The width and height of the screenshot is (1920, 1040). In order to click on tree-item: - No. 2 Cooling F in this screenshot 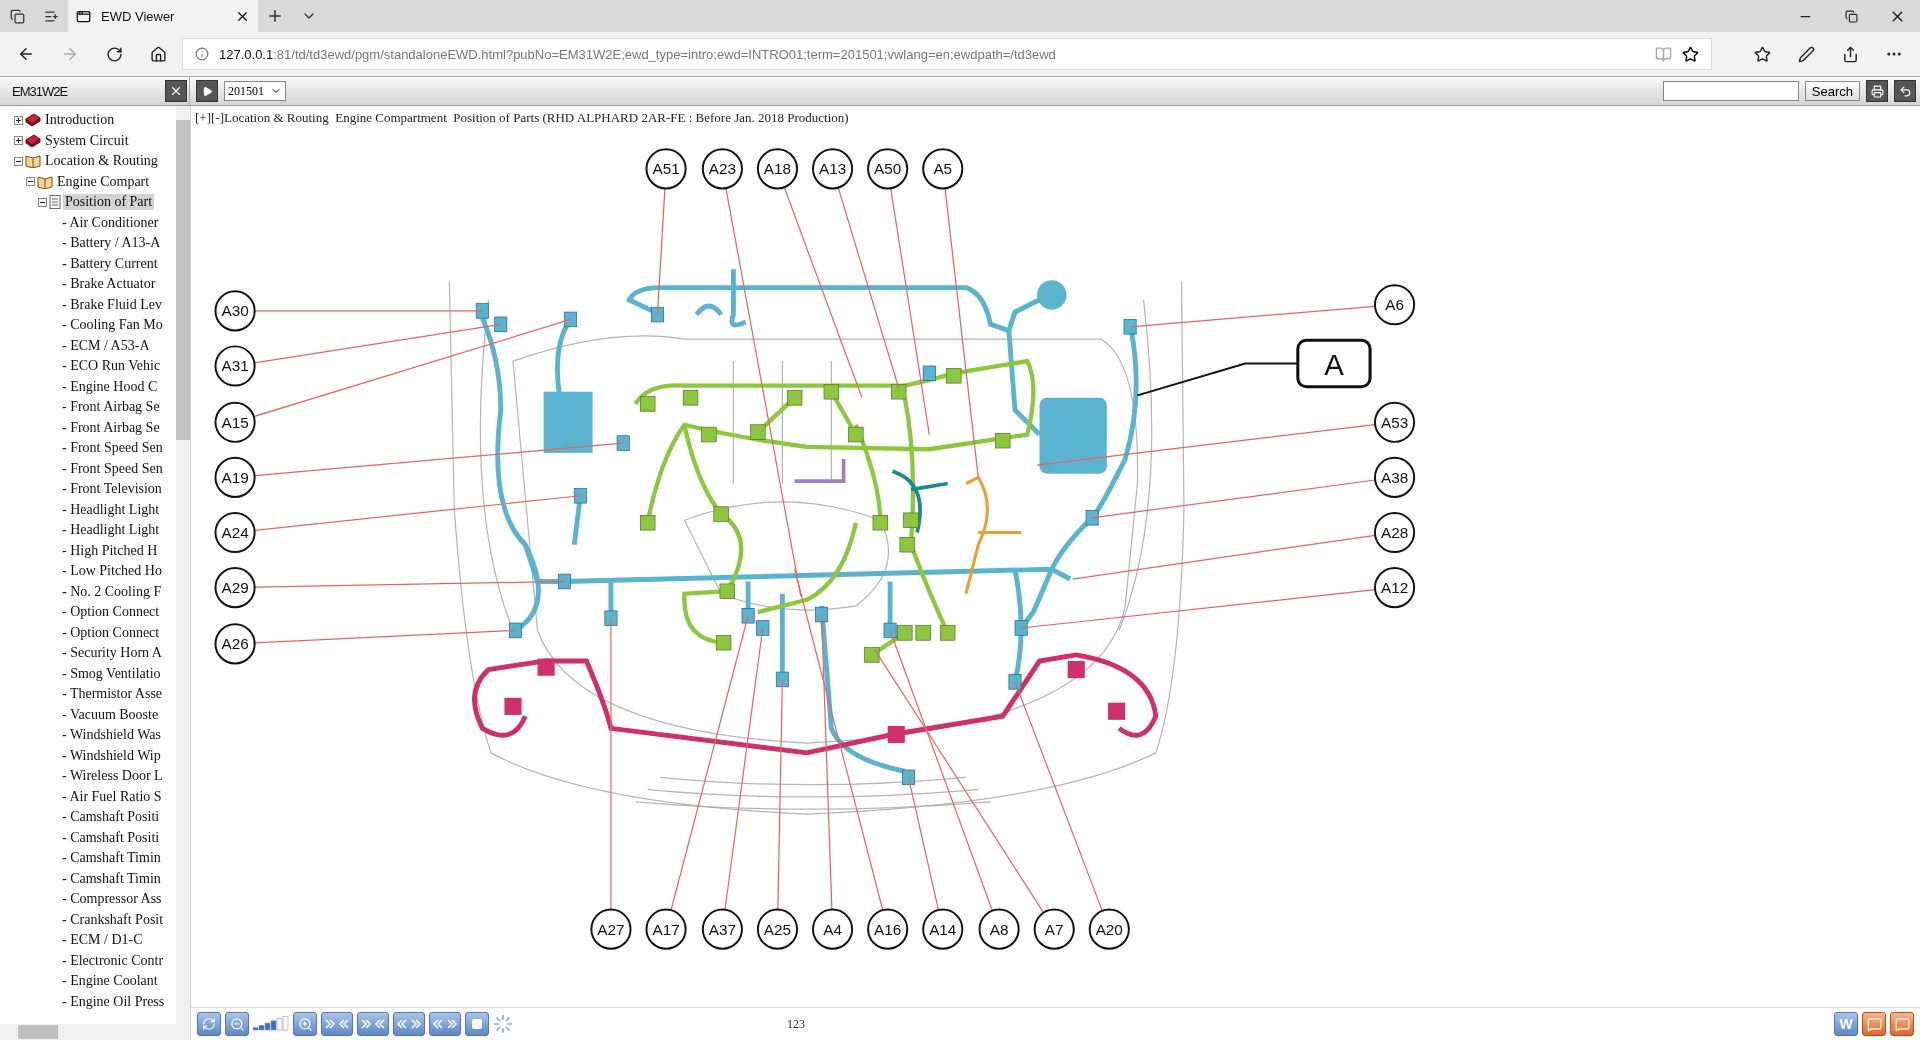, I will do `click(112, 591)`.